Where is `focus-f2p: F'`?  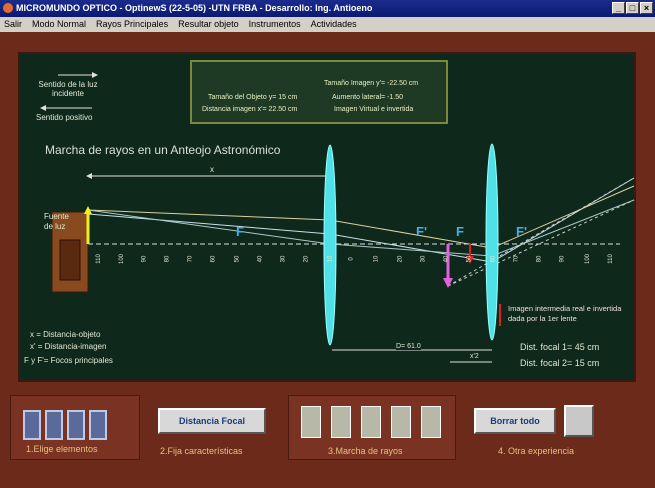
focus-f2p: F' is located at coordinates (522, 231).